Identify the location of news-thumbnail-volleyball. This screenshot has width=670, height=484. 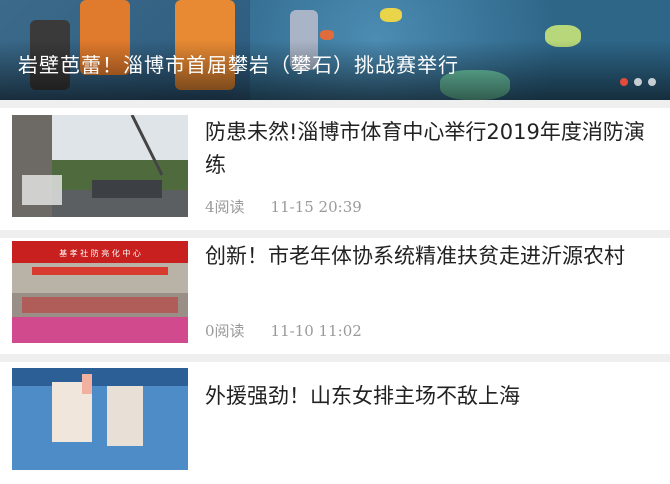
(100, 419).